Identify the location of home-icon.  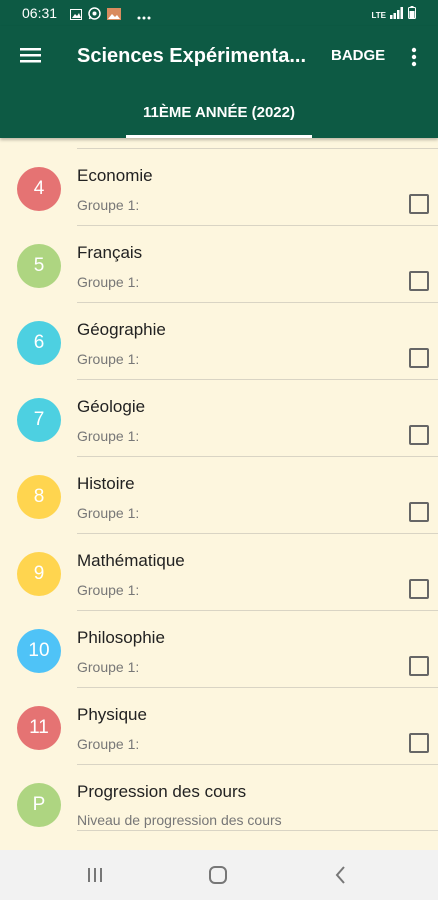
(218, 879).